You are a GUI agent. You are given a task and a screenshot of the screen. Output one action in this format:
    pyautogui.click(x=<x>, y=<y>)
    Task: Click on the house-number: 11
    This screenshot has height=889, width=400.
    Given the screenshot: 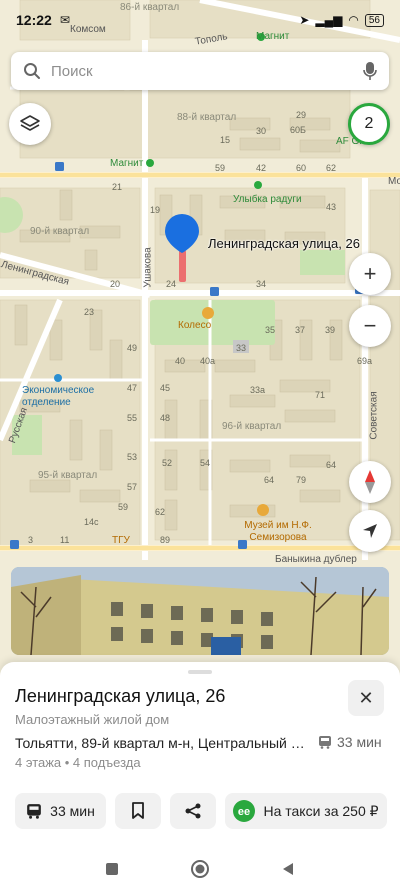 What is the action you would take?
    pyautogui.click(x=65, y=540)
    